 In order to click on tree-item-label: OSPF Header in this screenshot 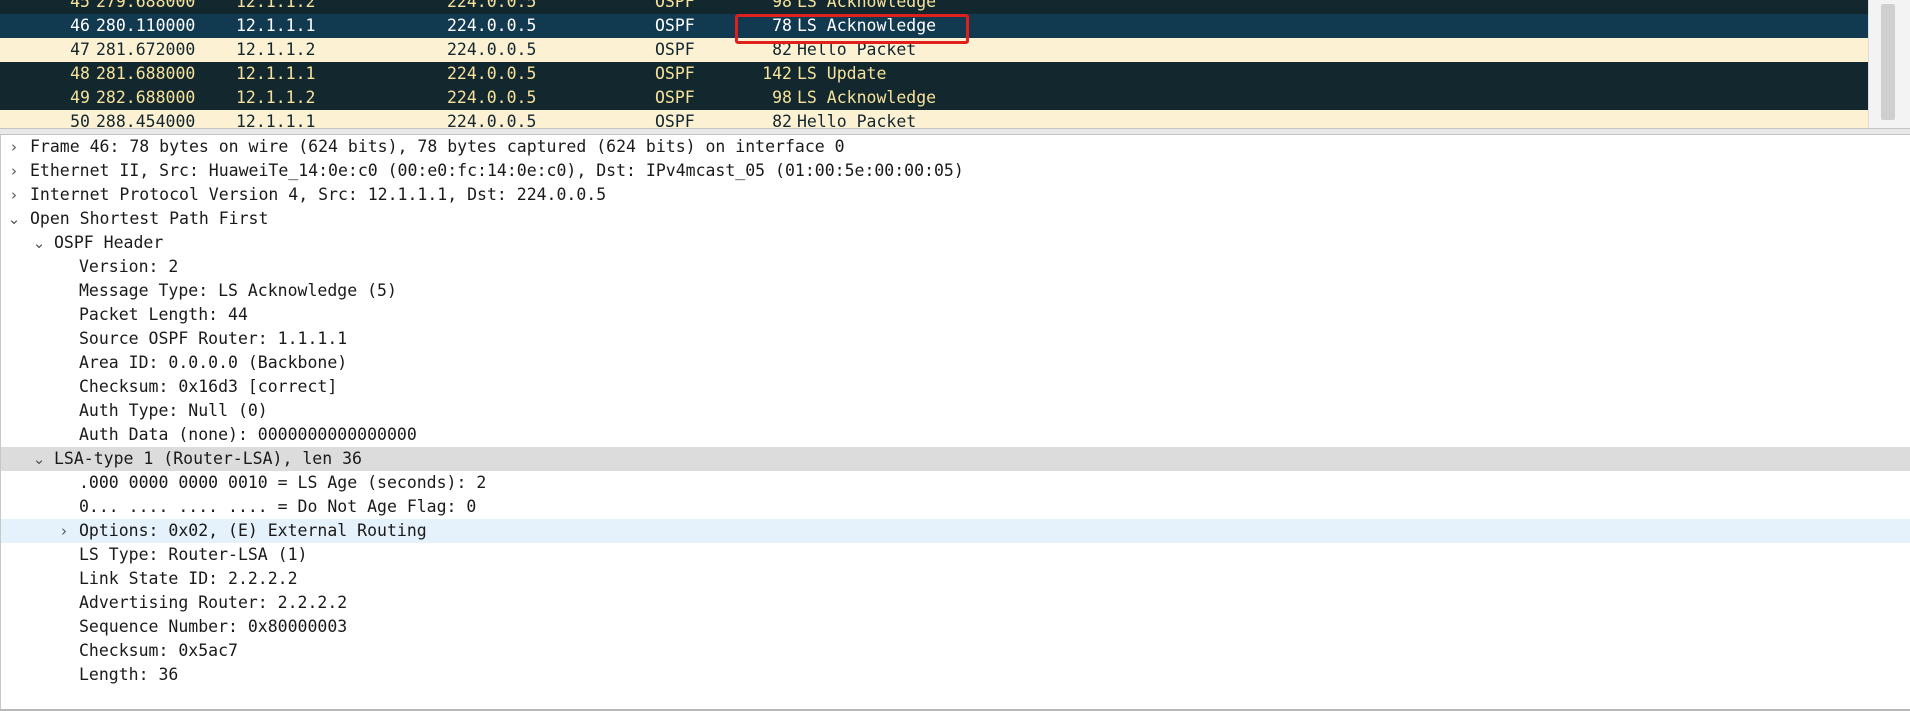, I will do `click(109, 242)`.